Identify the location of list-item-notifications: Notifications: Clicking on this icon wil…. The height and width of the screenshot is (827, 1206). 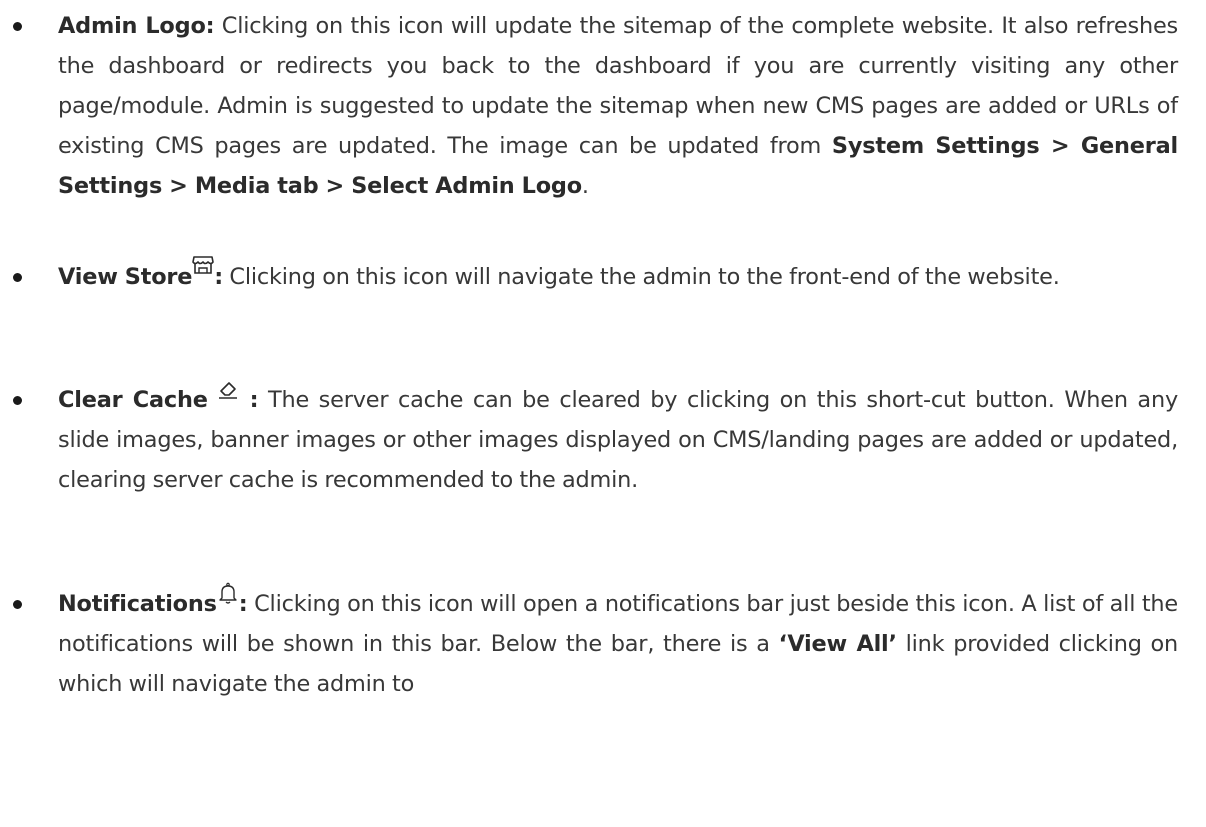
(603, 643).